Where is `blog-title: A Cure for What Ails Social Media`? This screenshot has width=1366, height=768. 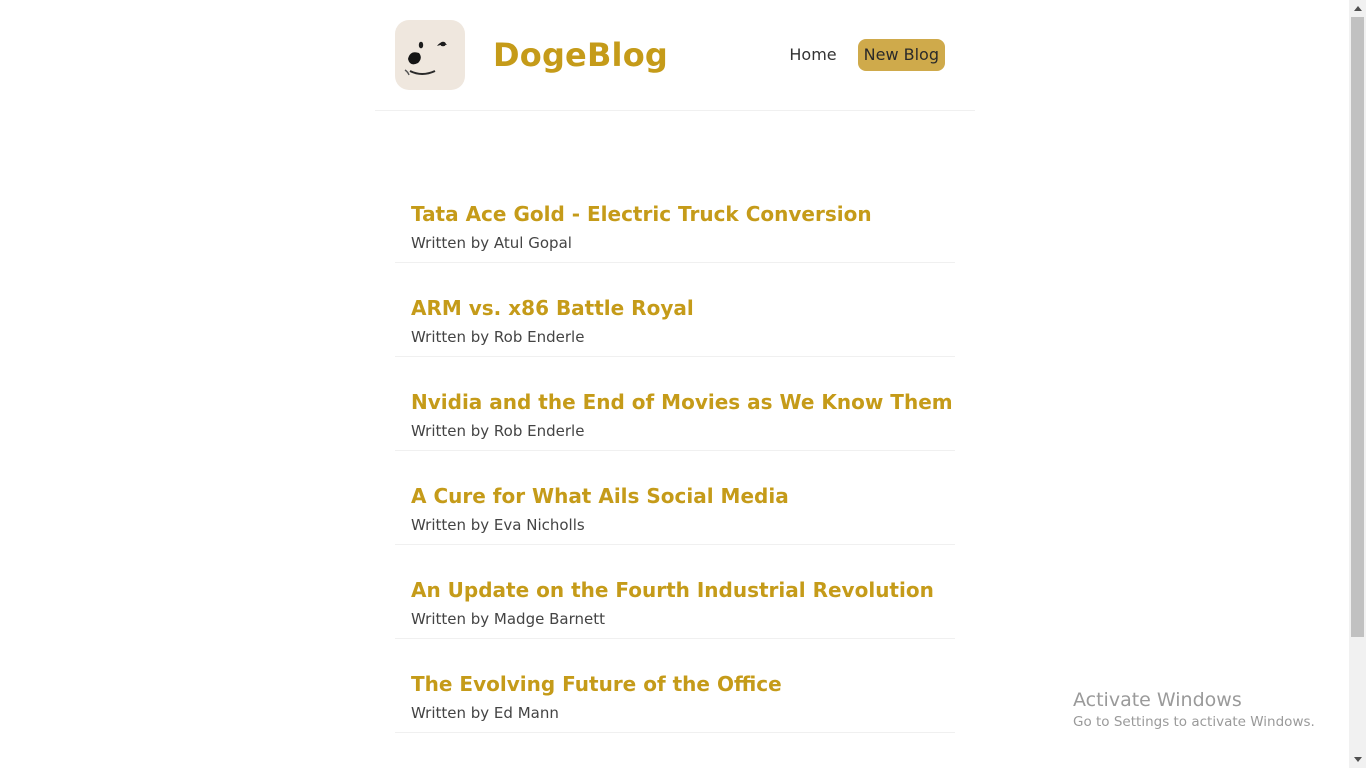 blog-title: A Cure for What Ails Social Media is located at coordinates (675, 480).